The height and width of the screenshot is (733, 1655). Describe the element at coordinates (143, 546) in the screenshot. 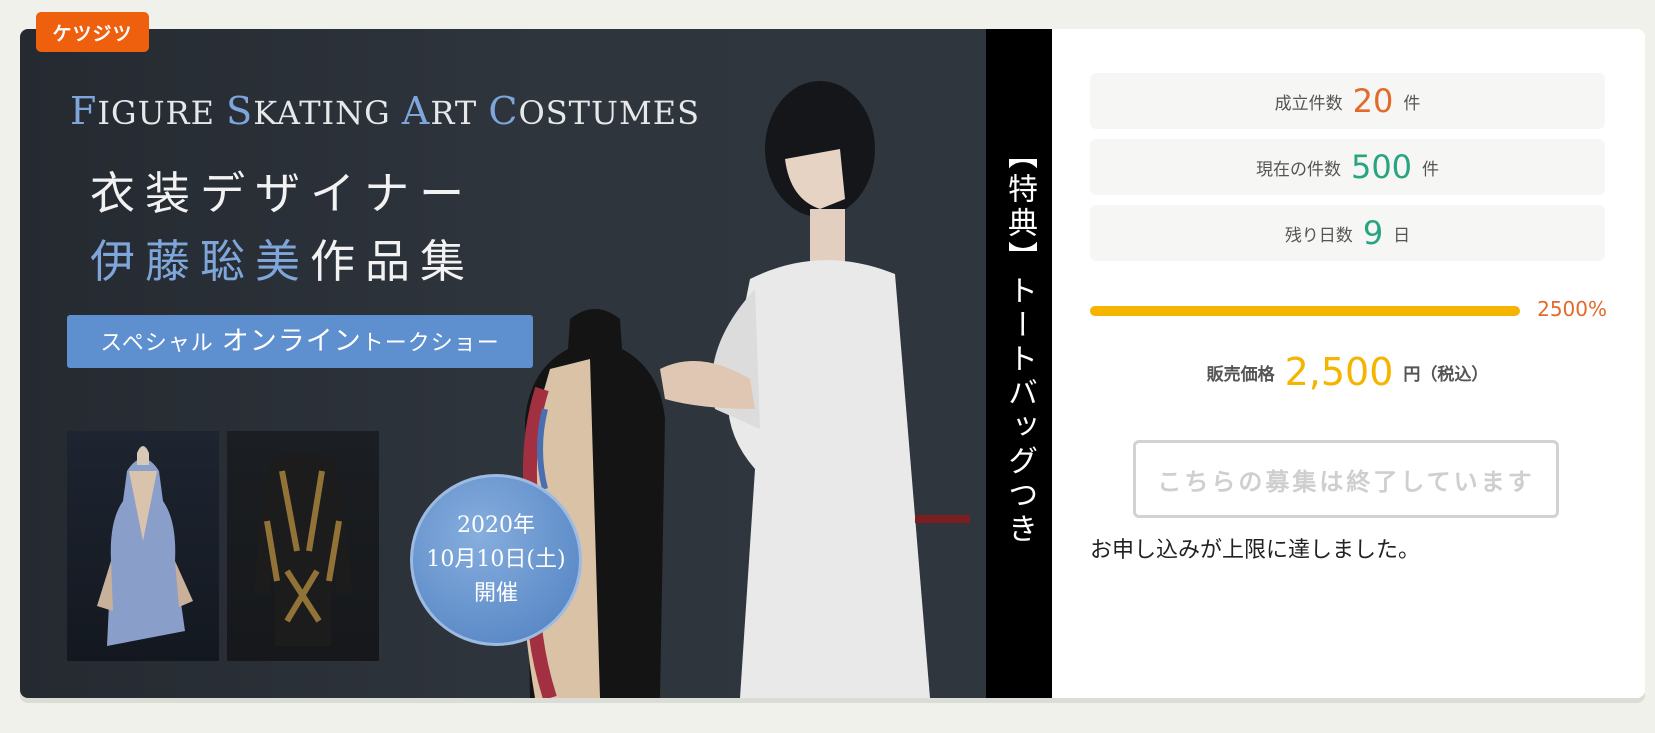

I see `blue-costume-photo` at that location.